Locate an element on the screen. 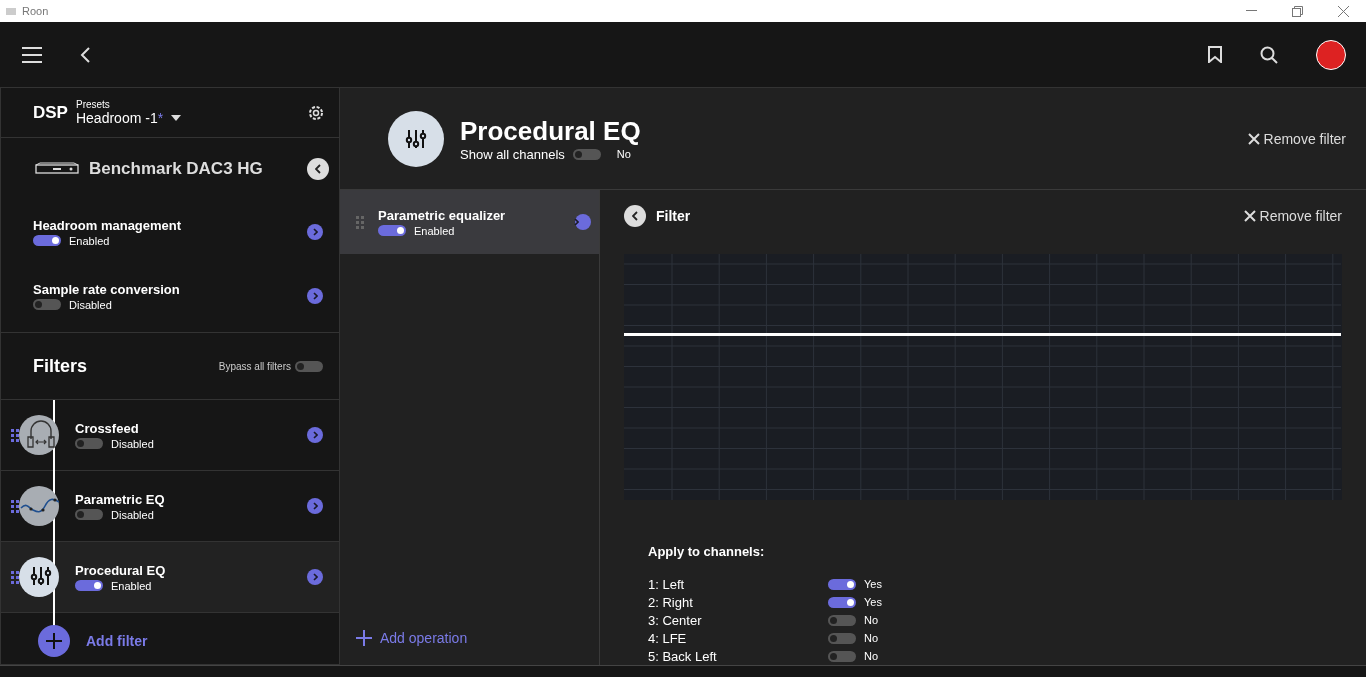 The image size is (1366, 677). channel-name: 4: LFE is located at coordinates (668, 638).